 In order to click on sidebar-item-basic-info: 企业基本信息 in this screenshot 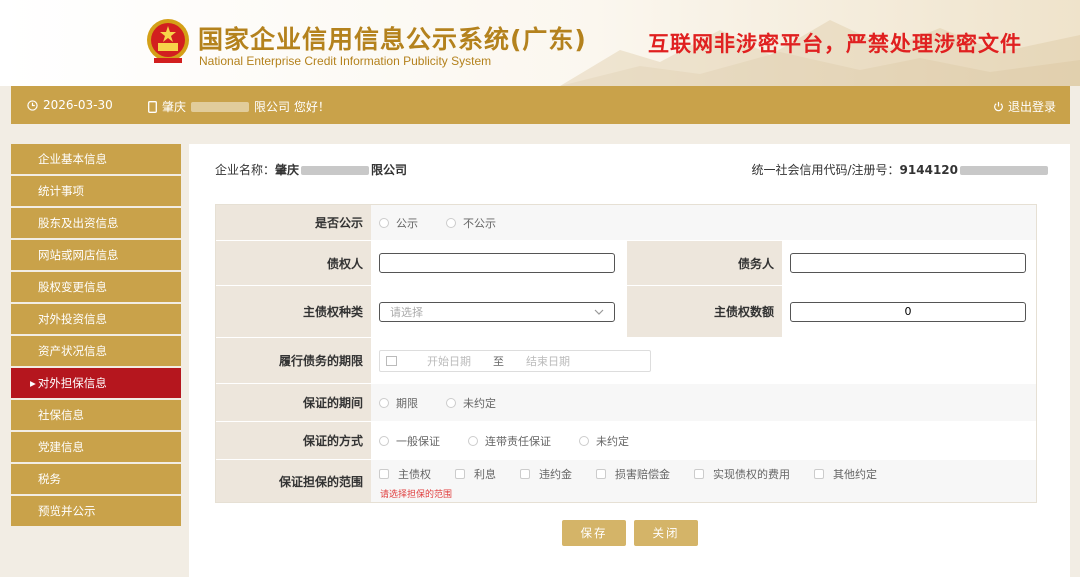, I will do `click(96, 159)`.